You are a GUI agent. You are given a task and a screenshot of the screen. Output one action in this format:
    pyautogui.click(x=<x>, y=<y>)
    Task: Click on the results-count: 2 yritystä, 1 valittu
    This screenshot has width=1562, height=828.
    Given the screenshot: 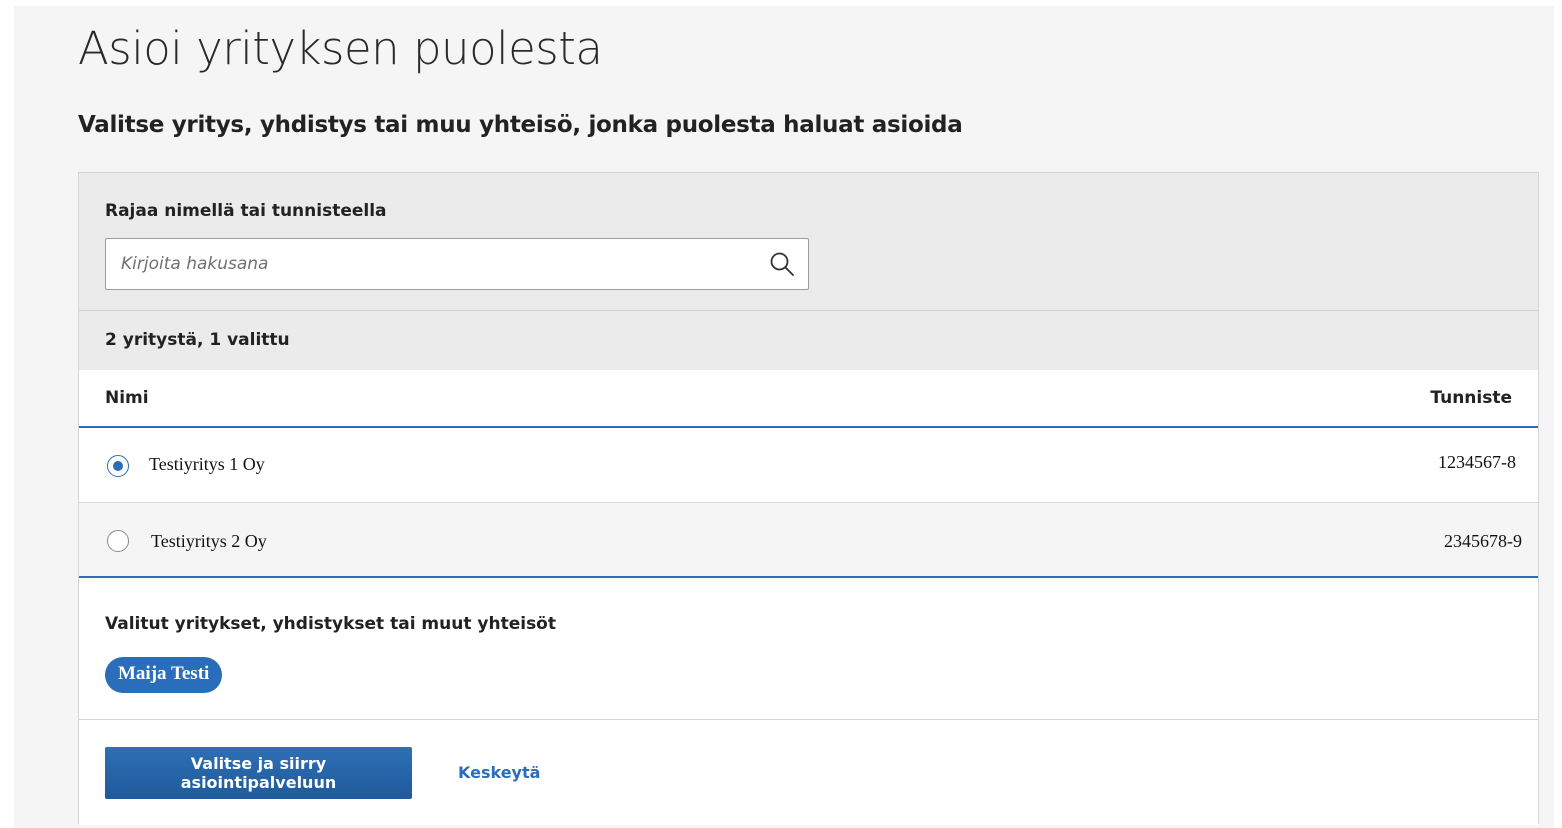 What is the action you would take?
    pyautogui.click(x=197, y=340)
    